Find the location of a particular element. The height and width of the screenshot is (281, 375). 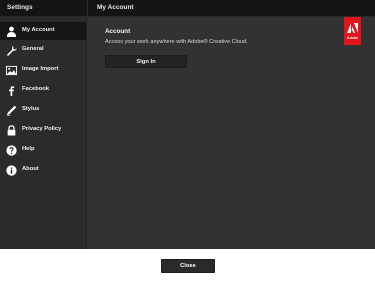

sidebar-item-stylus: Stylus is located at coordinates (43, 110).